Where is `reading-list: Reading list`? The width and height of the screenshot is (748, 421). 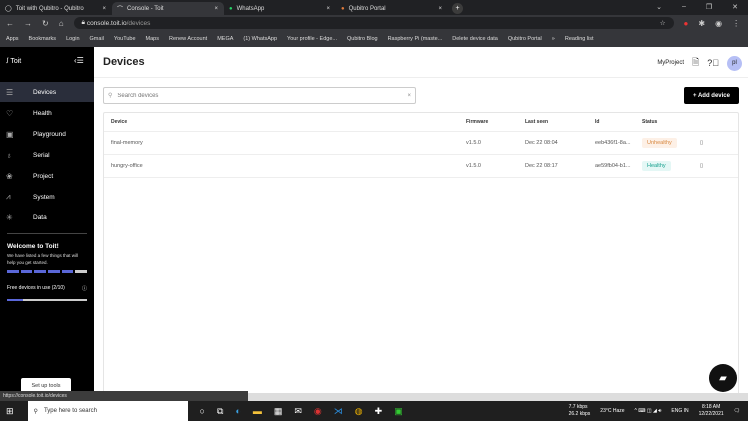 reading-list: Reading list is located at coordinates (579, 39).